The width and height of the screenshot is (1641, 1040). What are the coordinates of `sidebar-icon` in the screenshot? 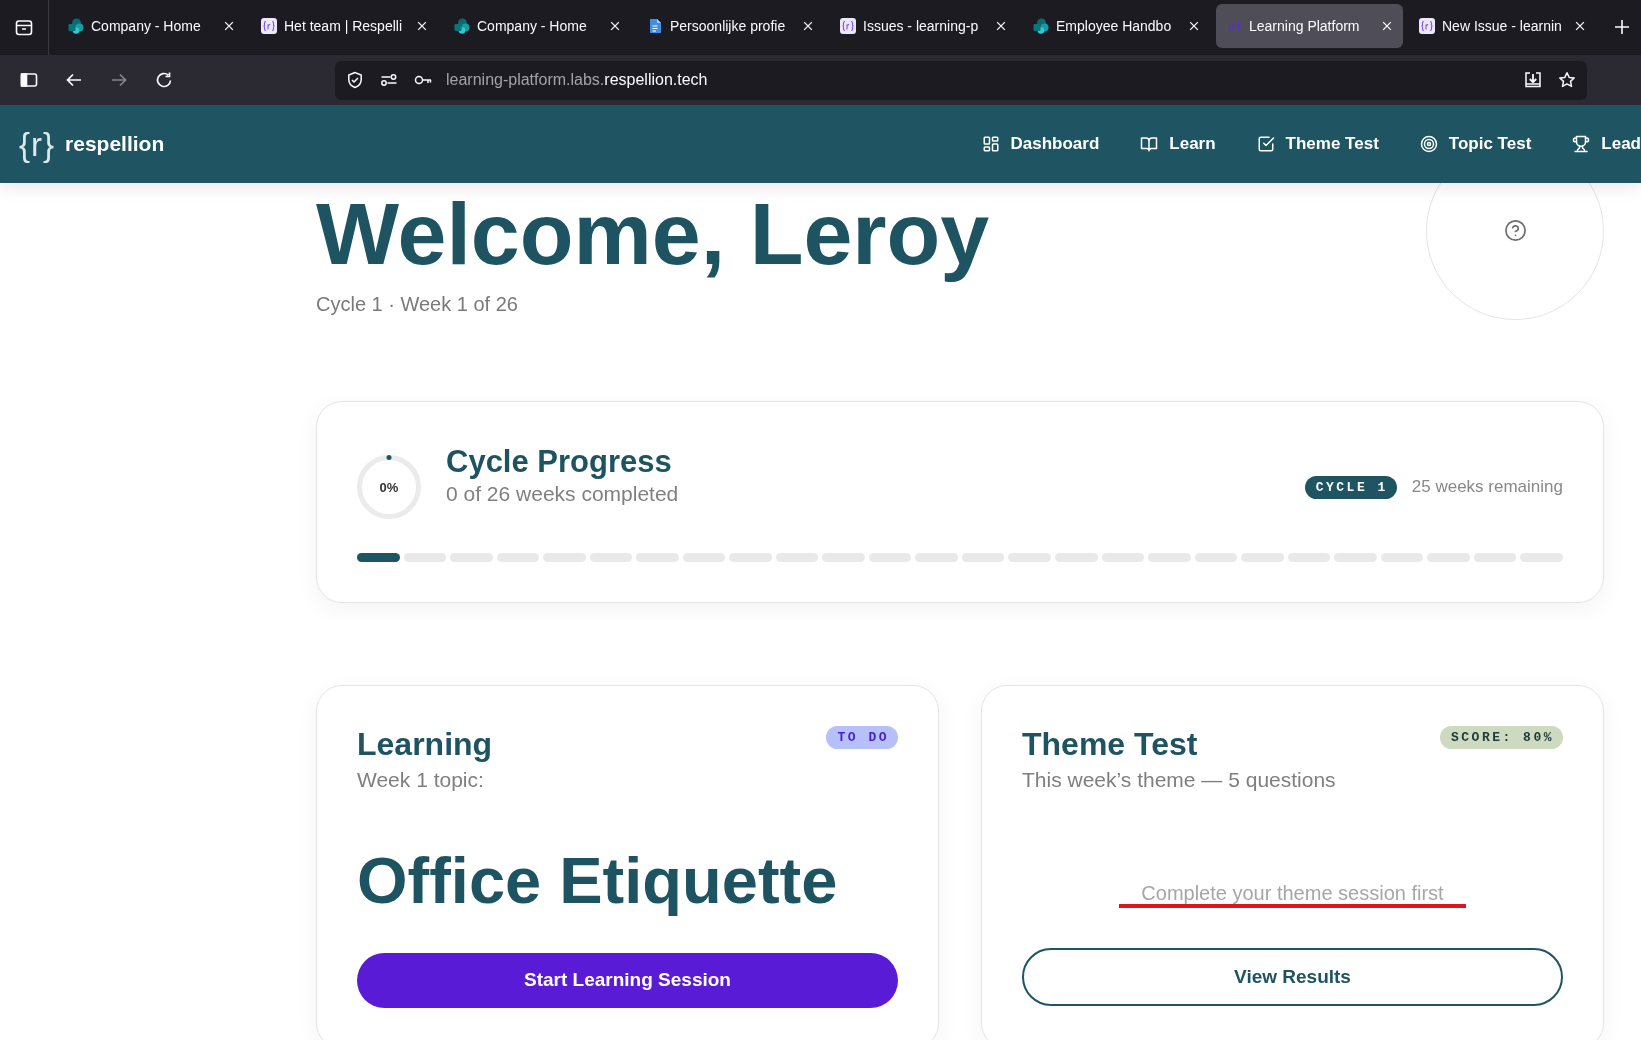 It's located at (29, 80).